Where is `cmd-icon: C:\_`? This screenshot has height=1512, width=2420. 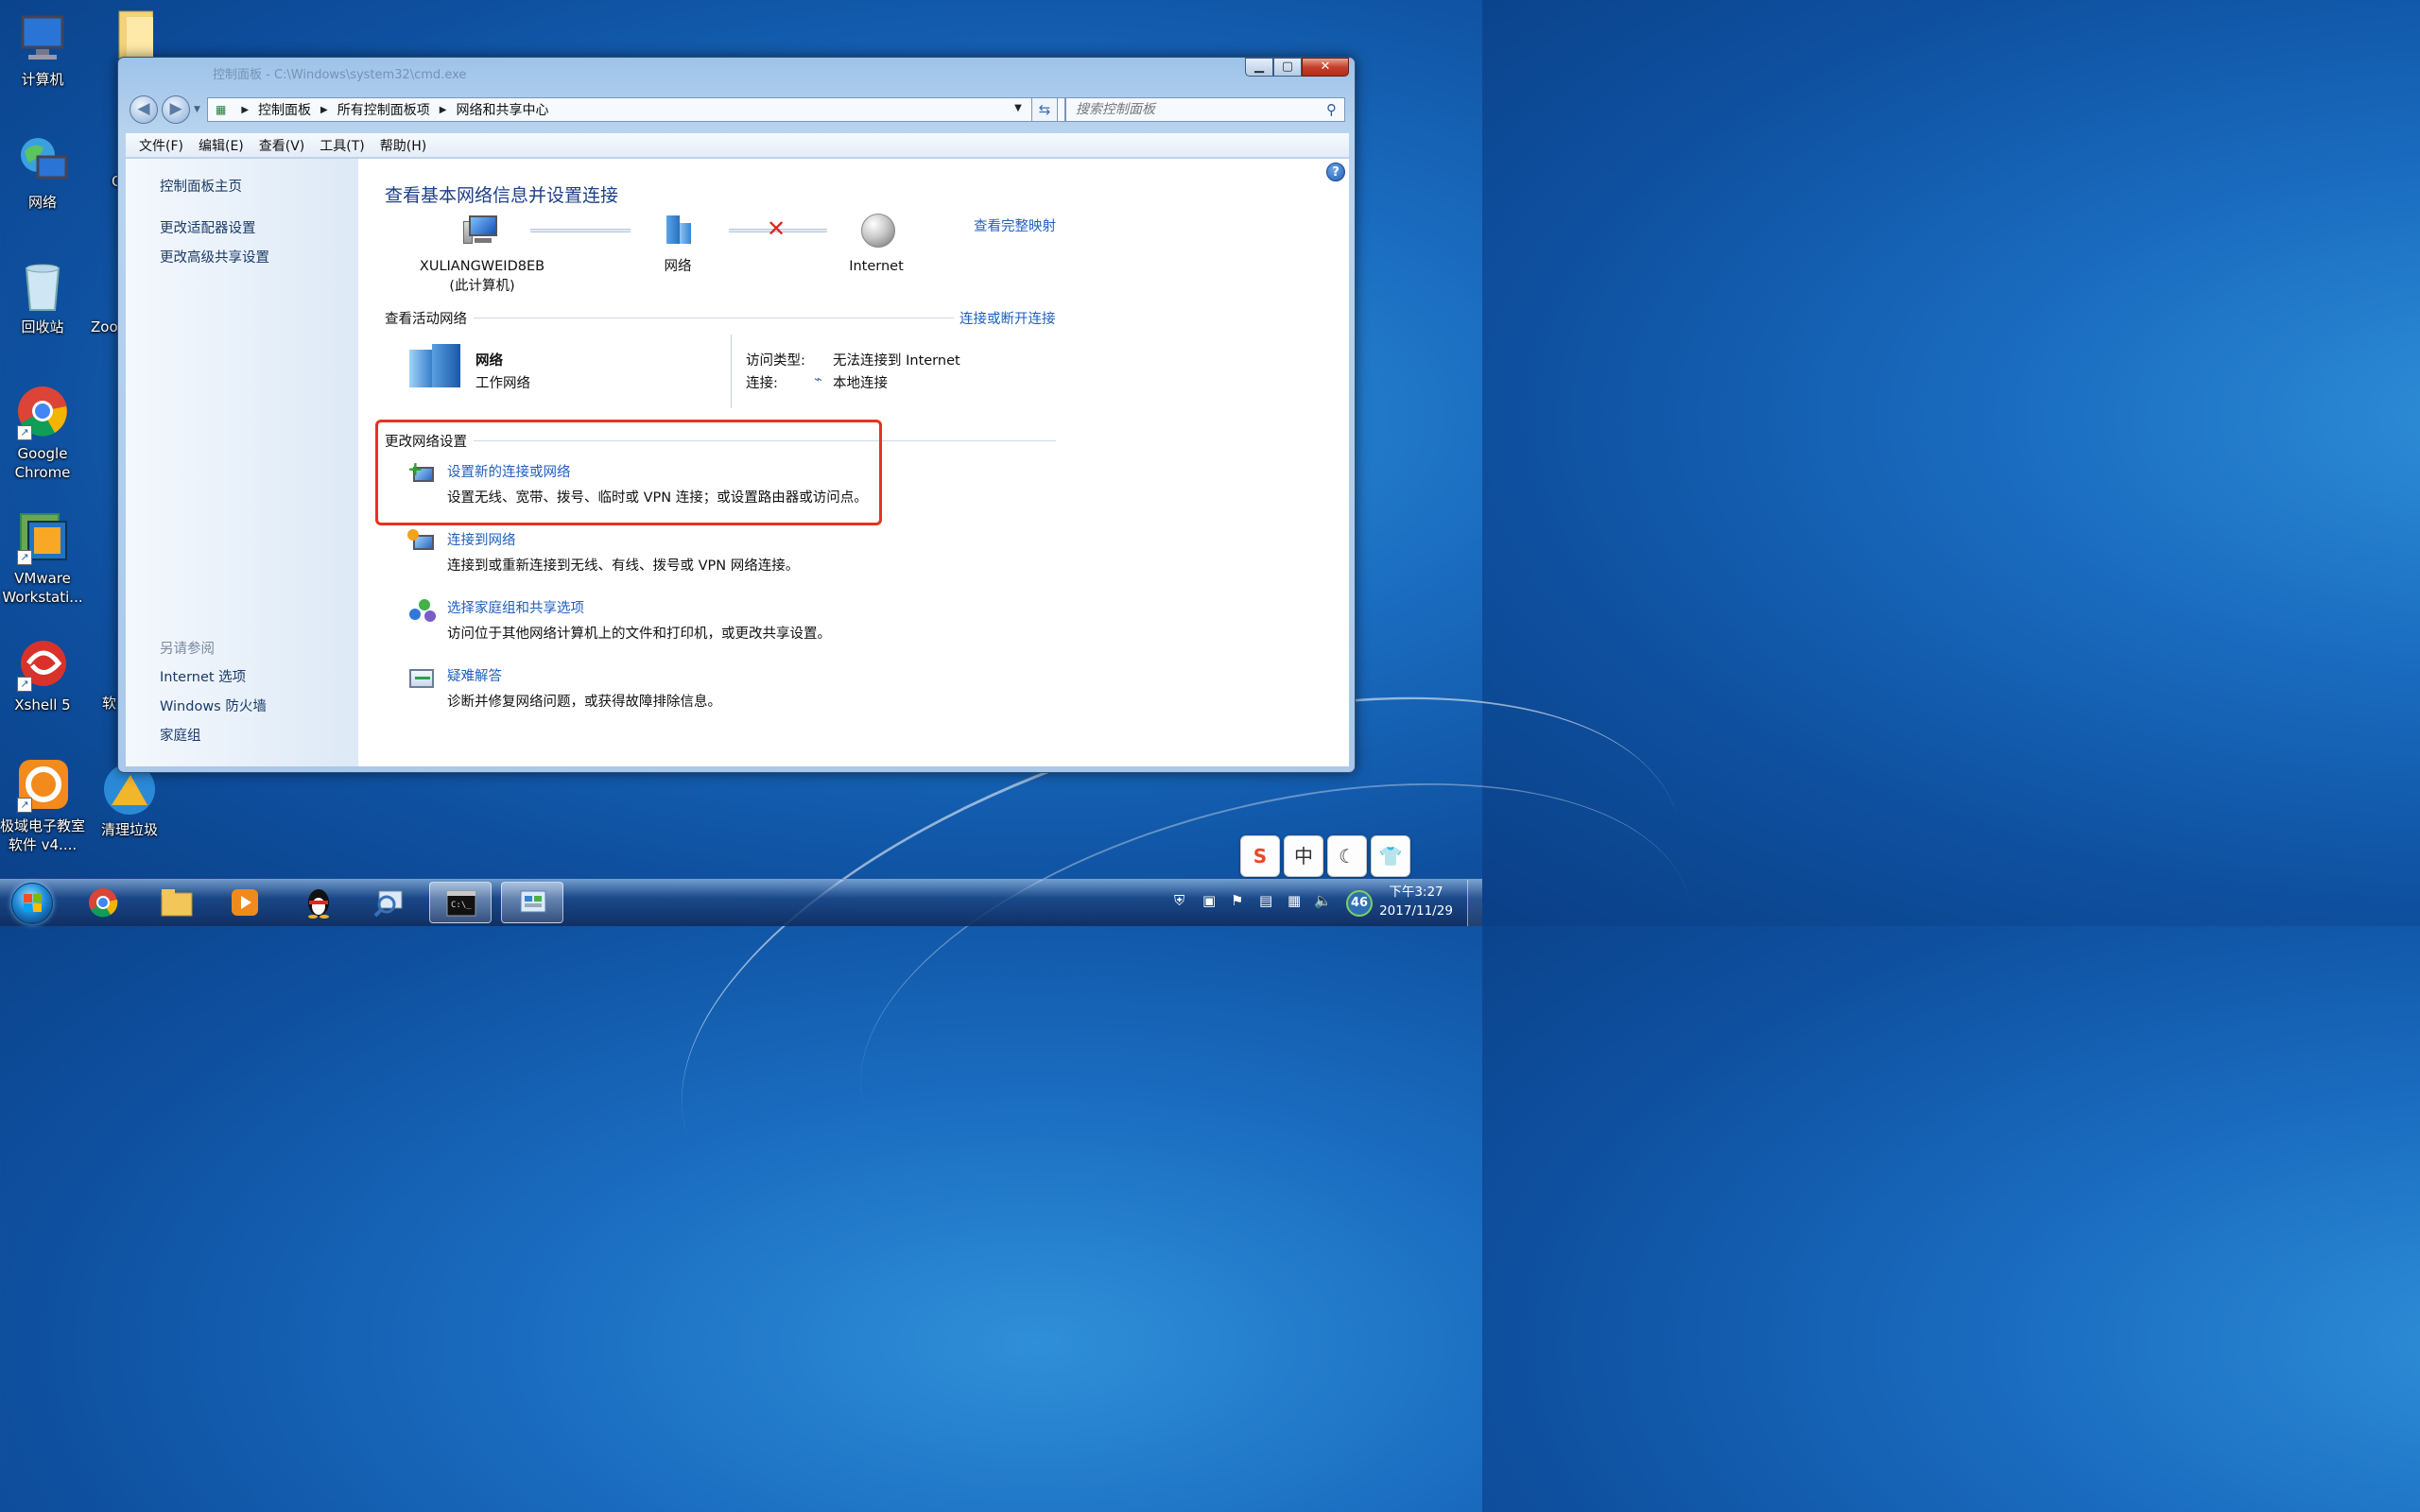
cmd-icon: C:\_ is located at coordinates (461, 903).